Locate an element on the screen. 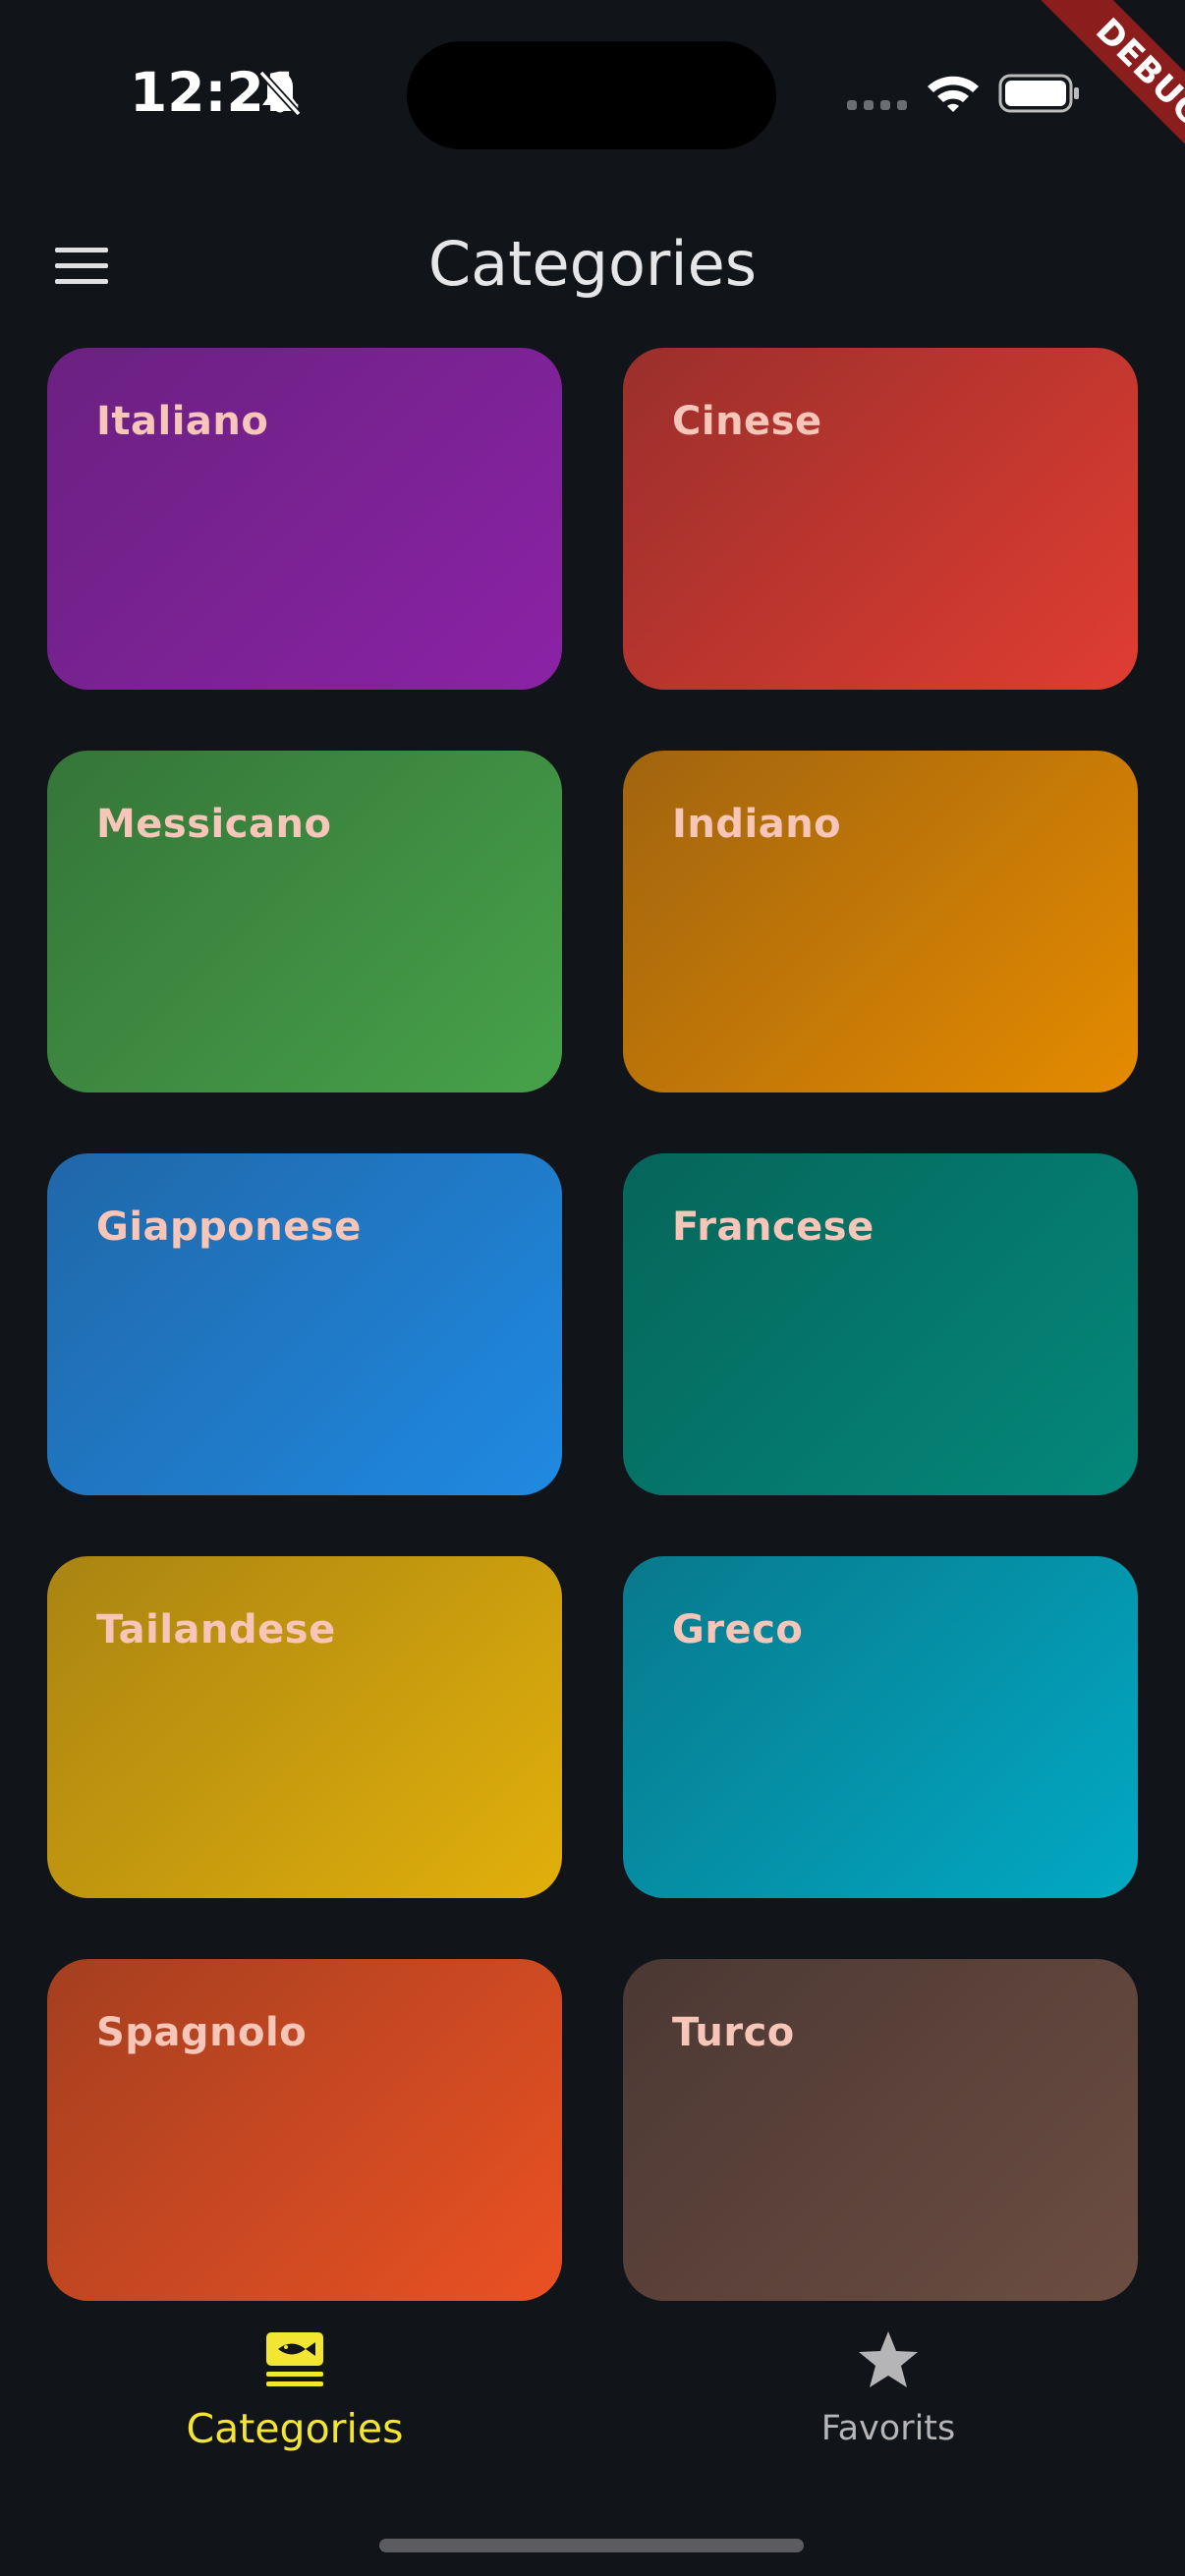 The width and height of the screenshot is (1185, 2576). category-card-indiano: Indiano is located at coordinates (881, 921).